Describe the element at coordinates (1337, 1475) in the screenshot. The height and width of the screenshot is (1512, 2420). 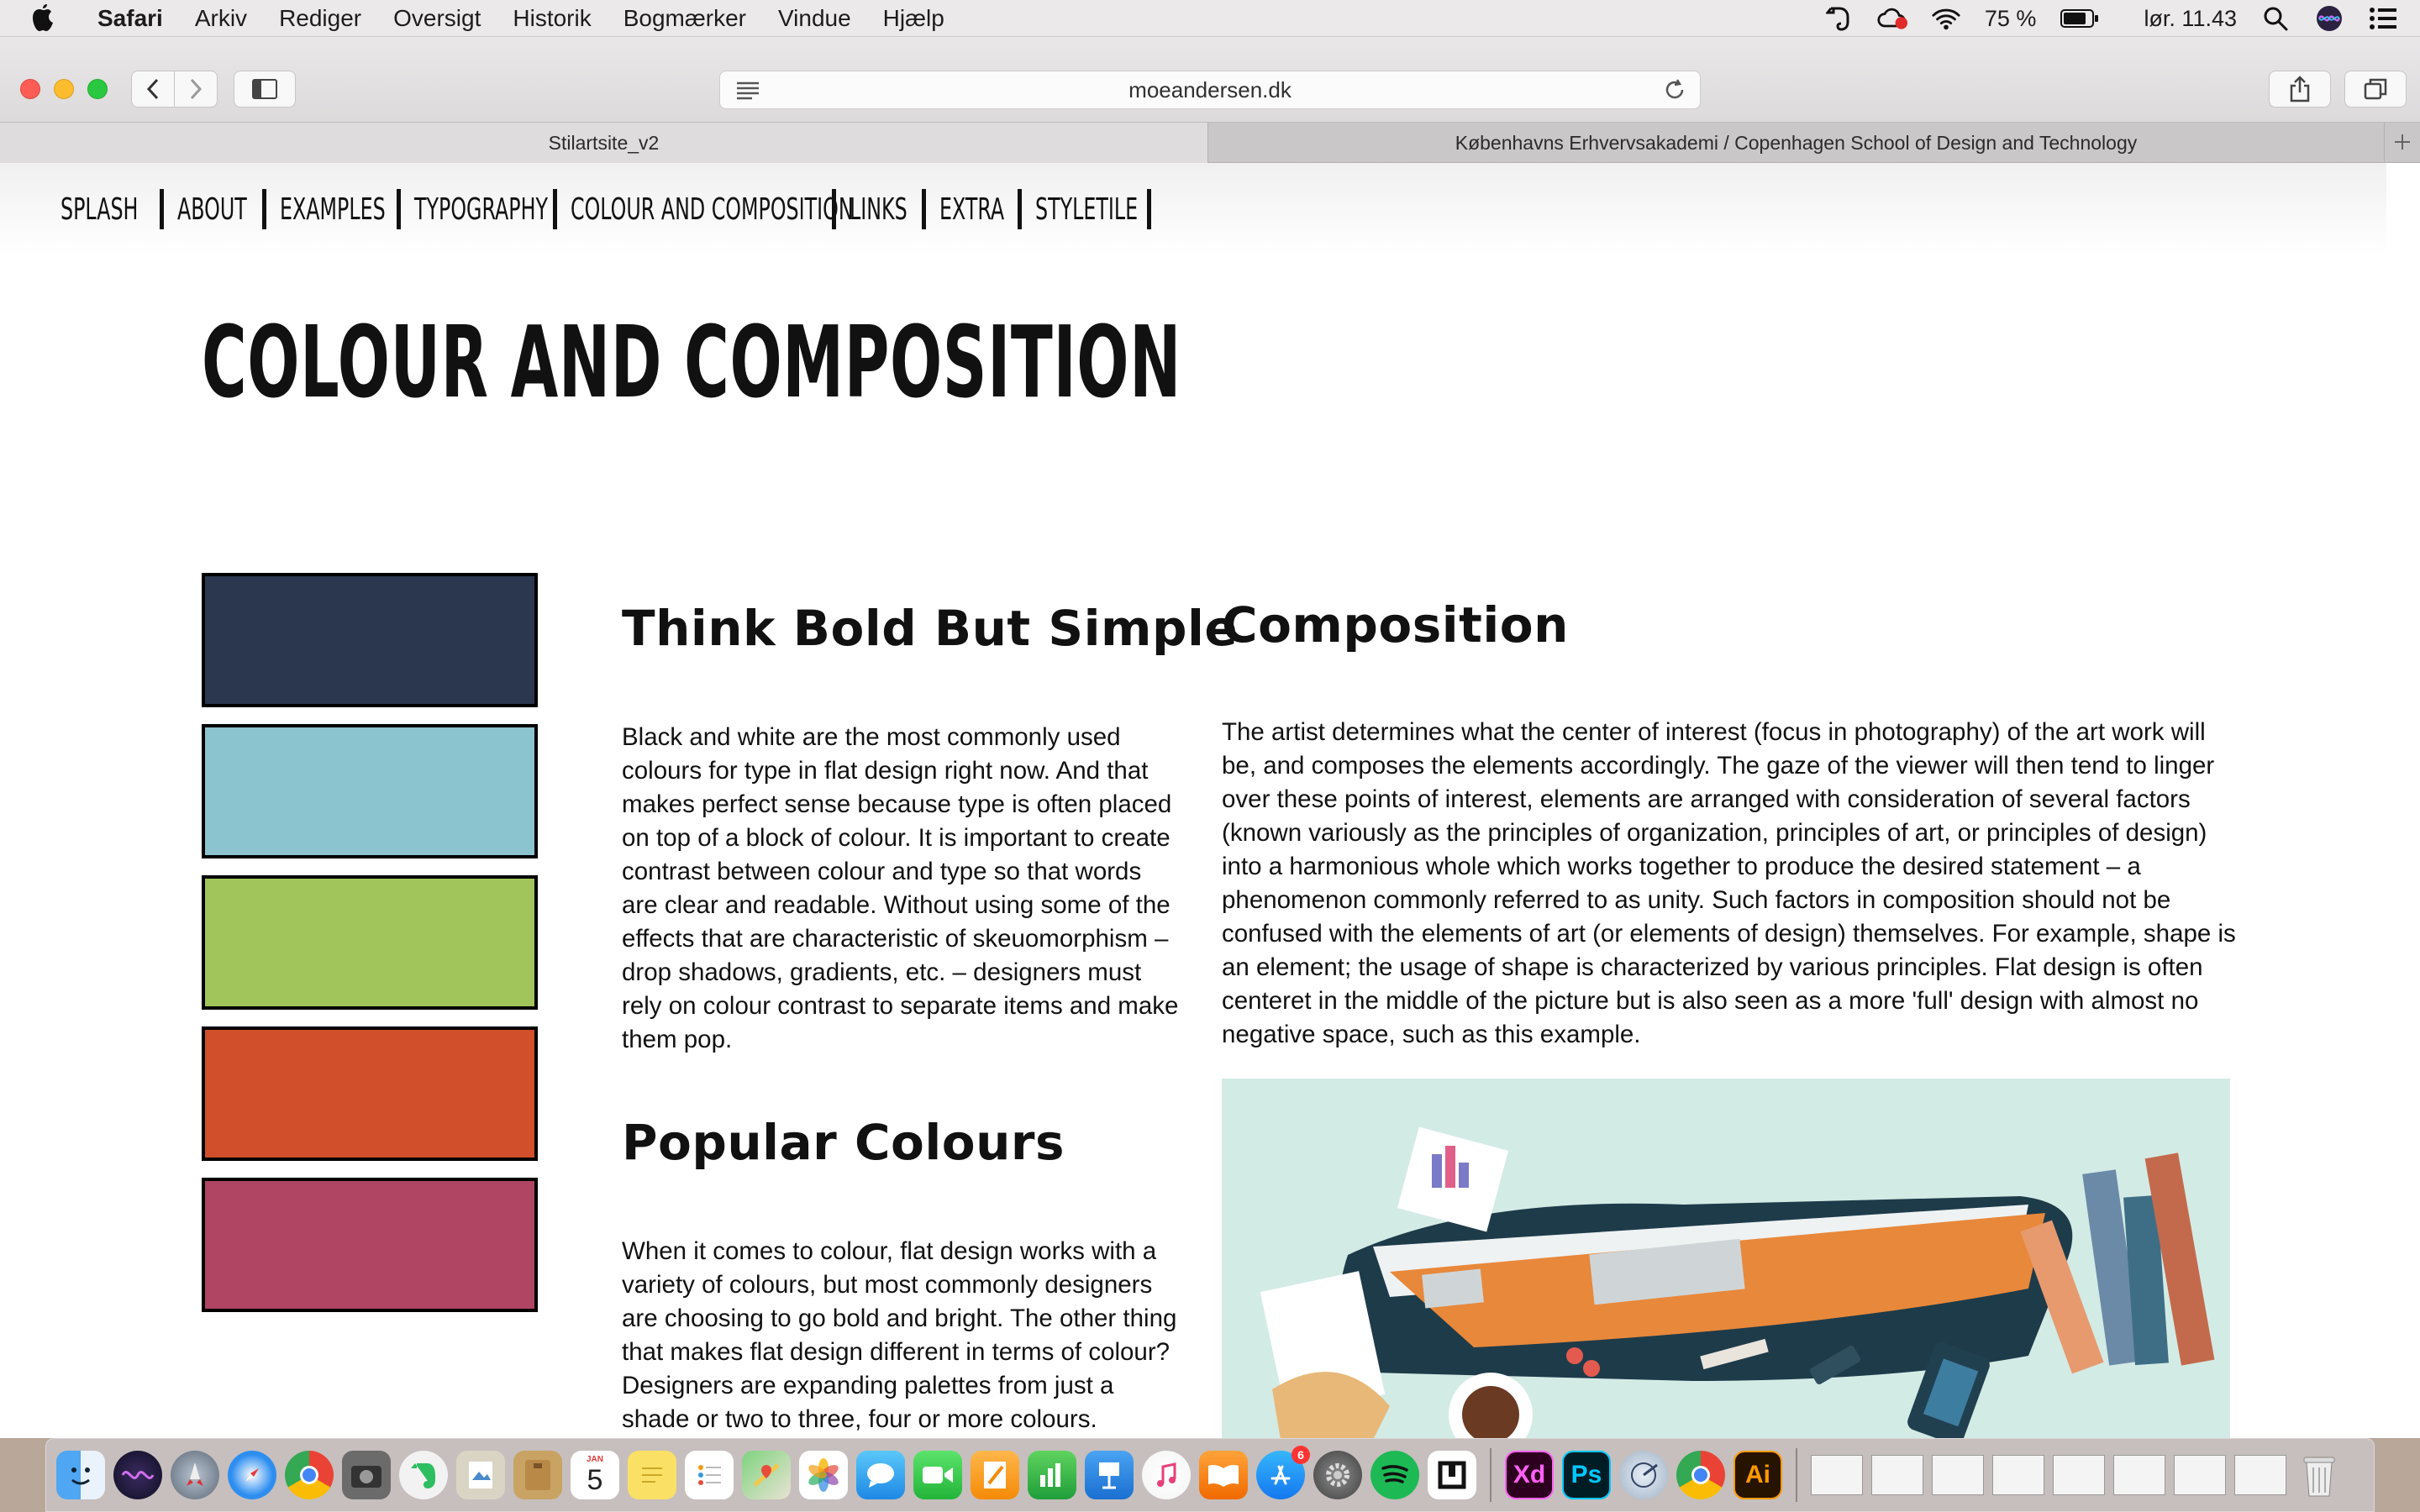
I see `system-preferences-icon` at that location.